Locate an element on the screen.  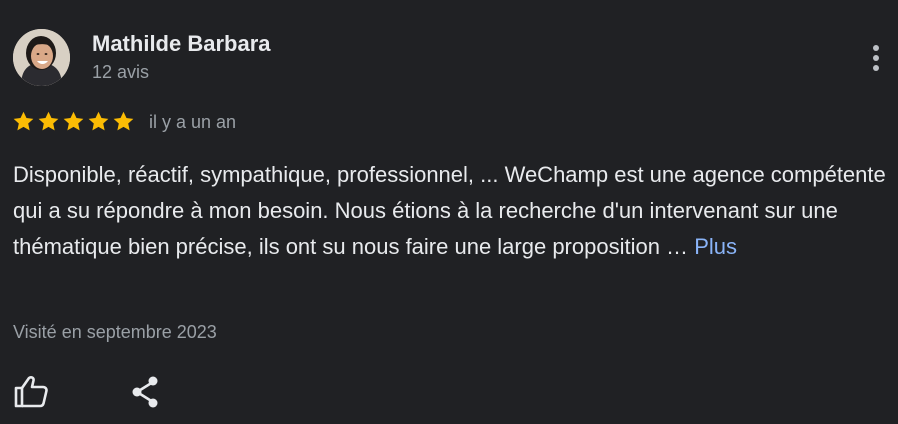
share-button is located at coordinates (146, 392).